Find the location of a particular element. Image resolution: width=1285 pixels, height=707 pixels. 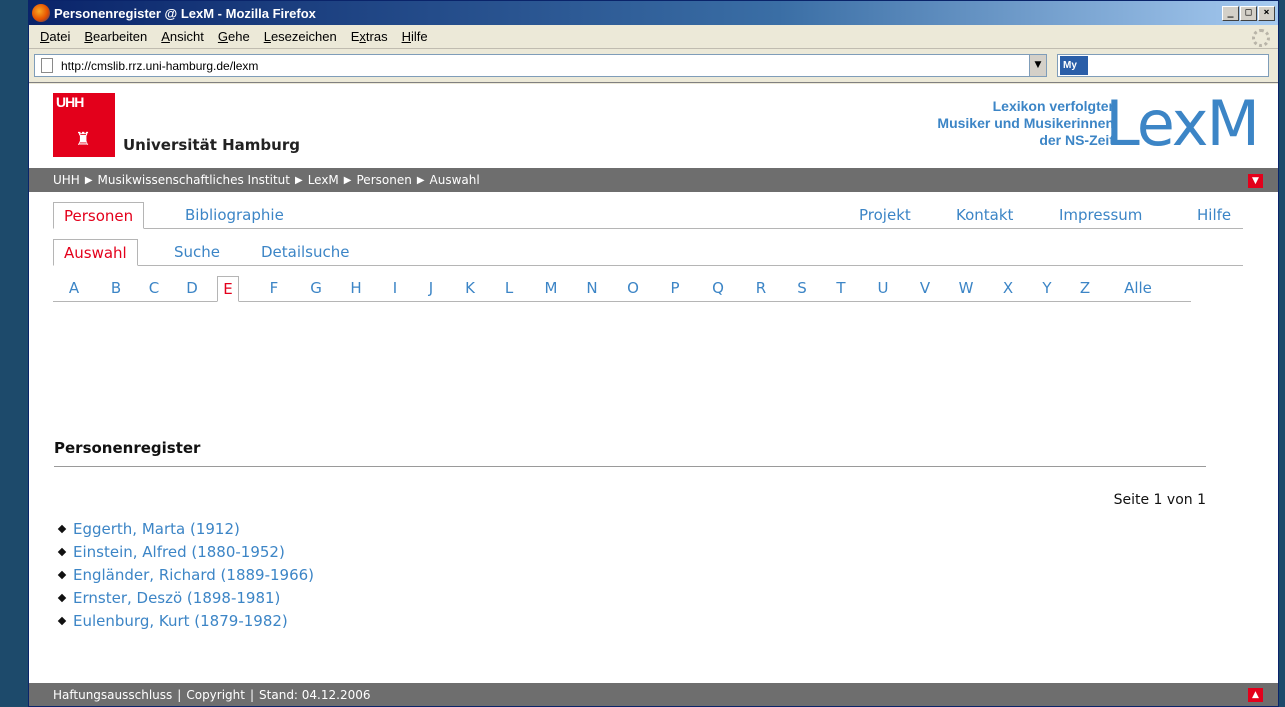

chevron-down-icon: ▼ is located at coordinates (1255, 181).